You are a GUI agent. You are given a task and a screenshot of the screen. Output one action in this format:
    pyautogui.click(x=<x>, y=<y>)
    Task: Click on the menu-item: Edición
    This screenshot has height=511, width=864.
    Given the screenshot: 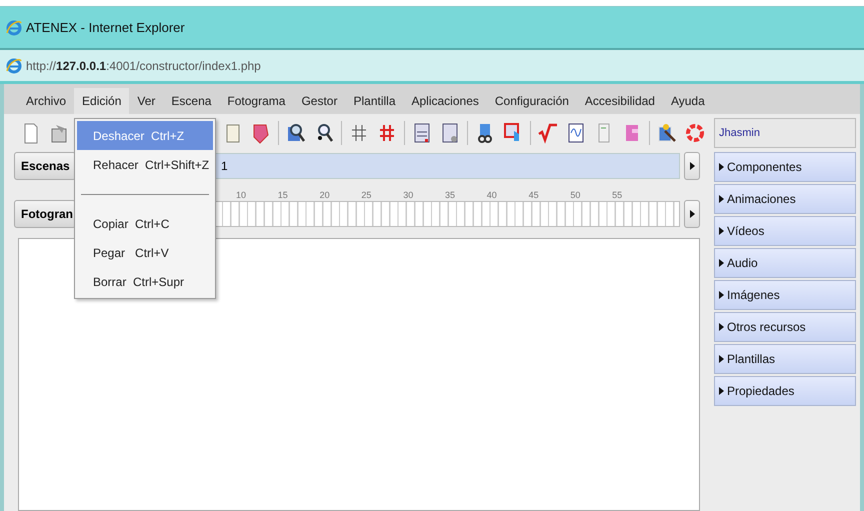 What is the action you would take?
    pyautogui.click(x=102, y=101)
    